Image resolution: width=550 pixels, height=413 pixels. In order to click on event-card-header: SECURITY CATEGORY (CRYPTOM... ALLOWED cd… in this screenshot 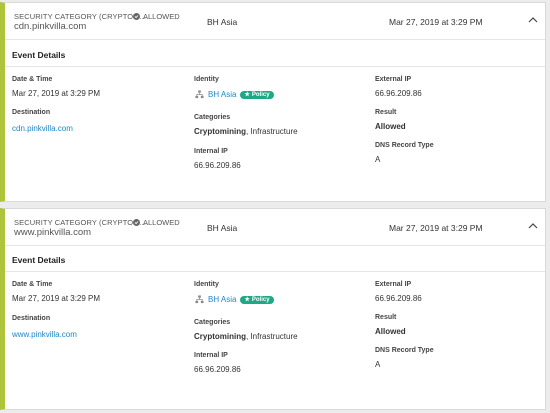, I will do `click(275, 21)`.